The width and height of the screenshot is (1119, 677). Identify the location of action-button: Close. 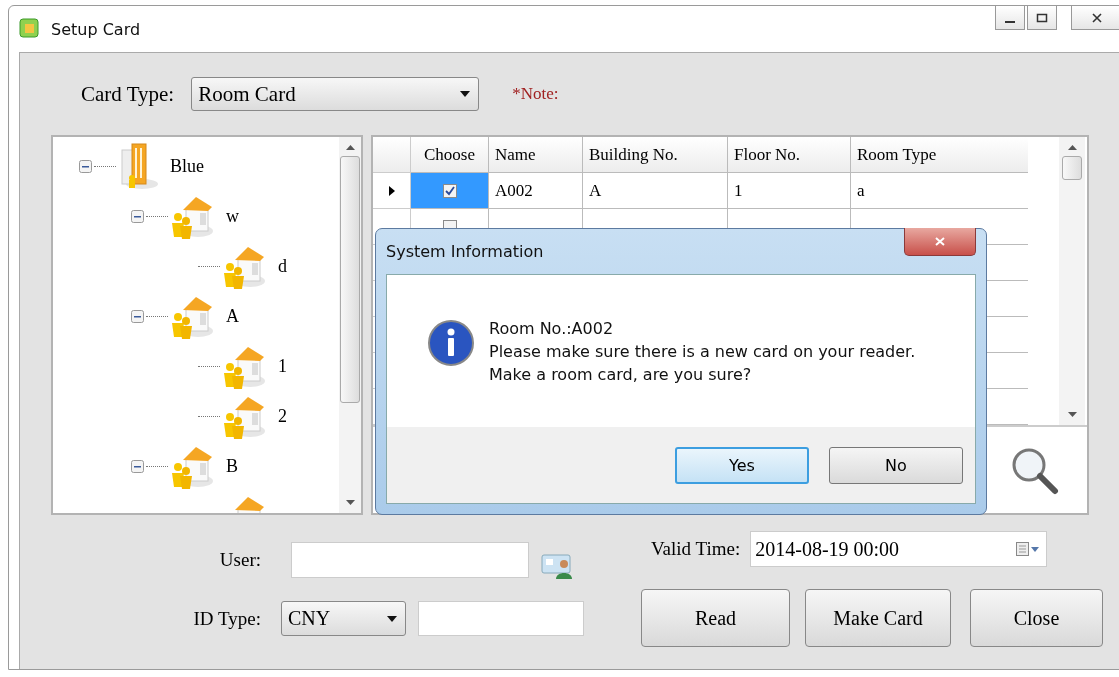
(1036, 618).